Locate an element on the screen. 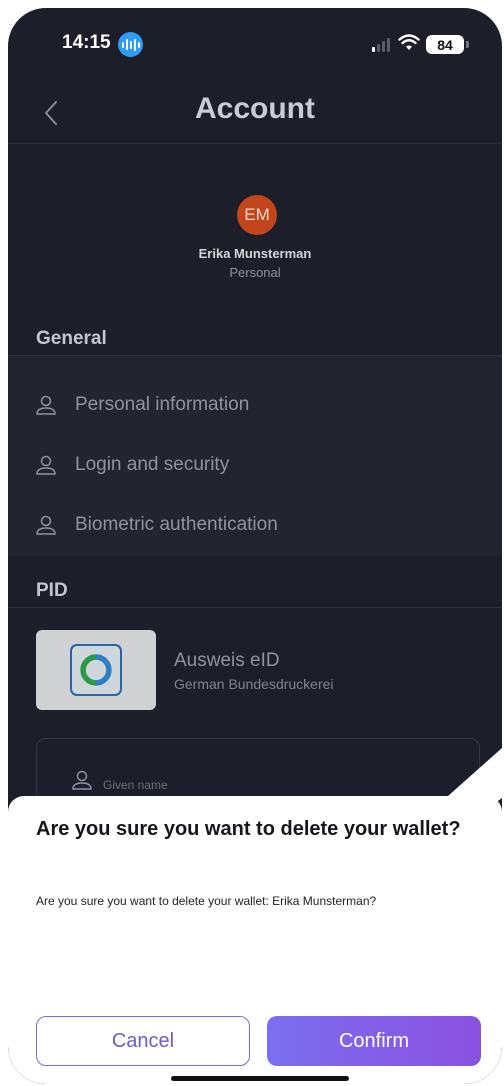 Image resolution: width=504 pixels, height=1086 pixels. home-indicator is located at coordinates (260, 1078).